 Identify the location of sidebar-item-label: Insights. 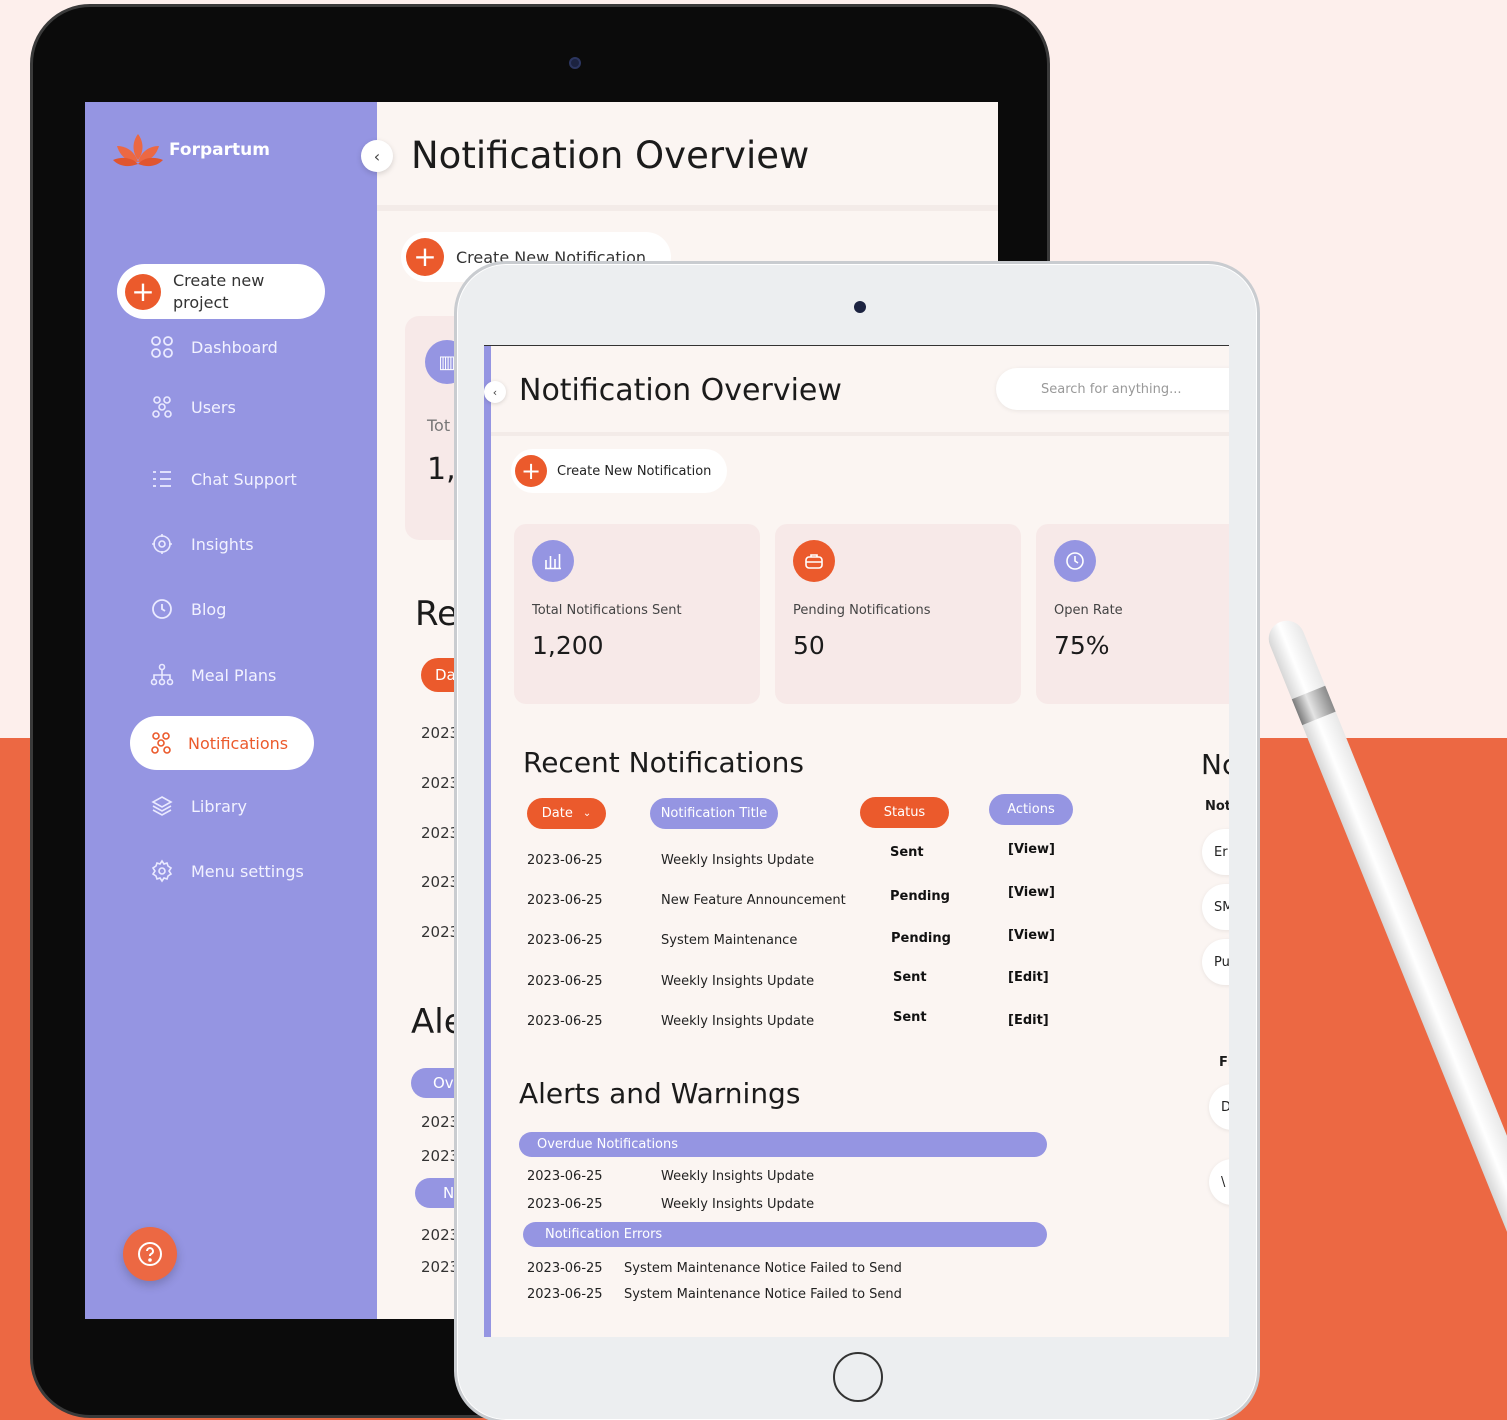
(222, 544).